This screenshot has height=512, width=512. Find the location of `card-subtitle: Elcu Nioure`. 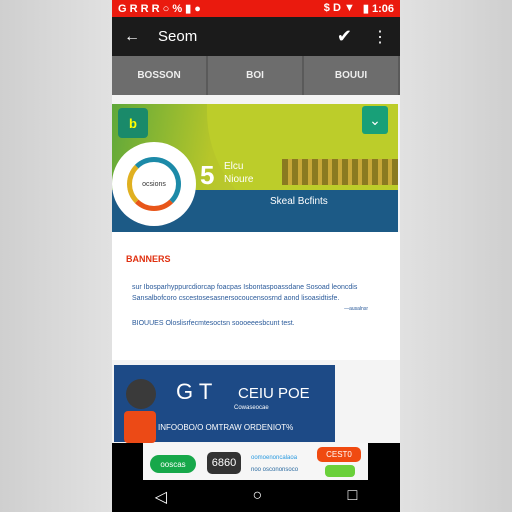

card-subtitle: Elcu Nioure is located at coordinates (238, 173).